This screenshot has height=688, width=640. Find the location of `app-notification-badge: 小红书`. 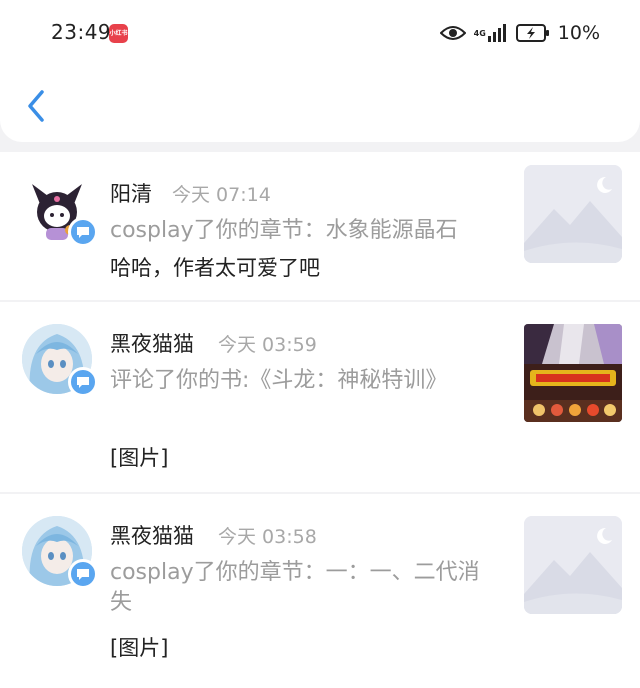

app-notification-badge: 小红书 is located at coordinates (118, 33).